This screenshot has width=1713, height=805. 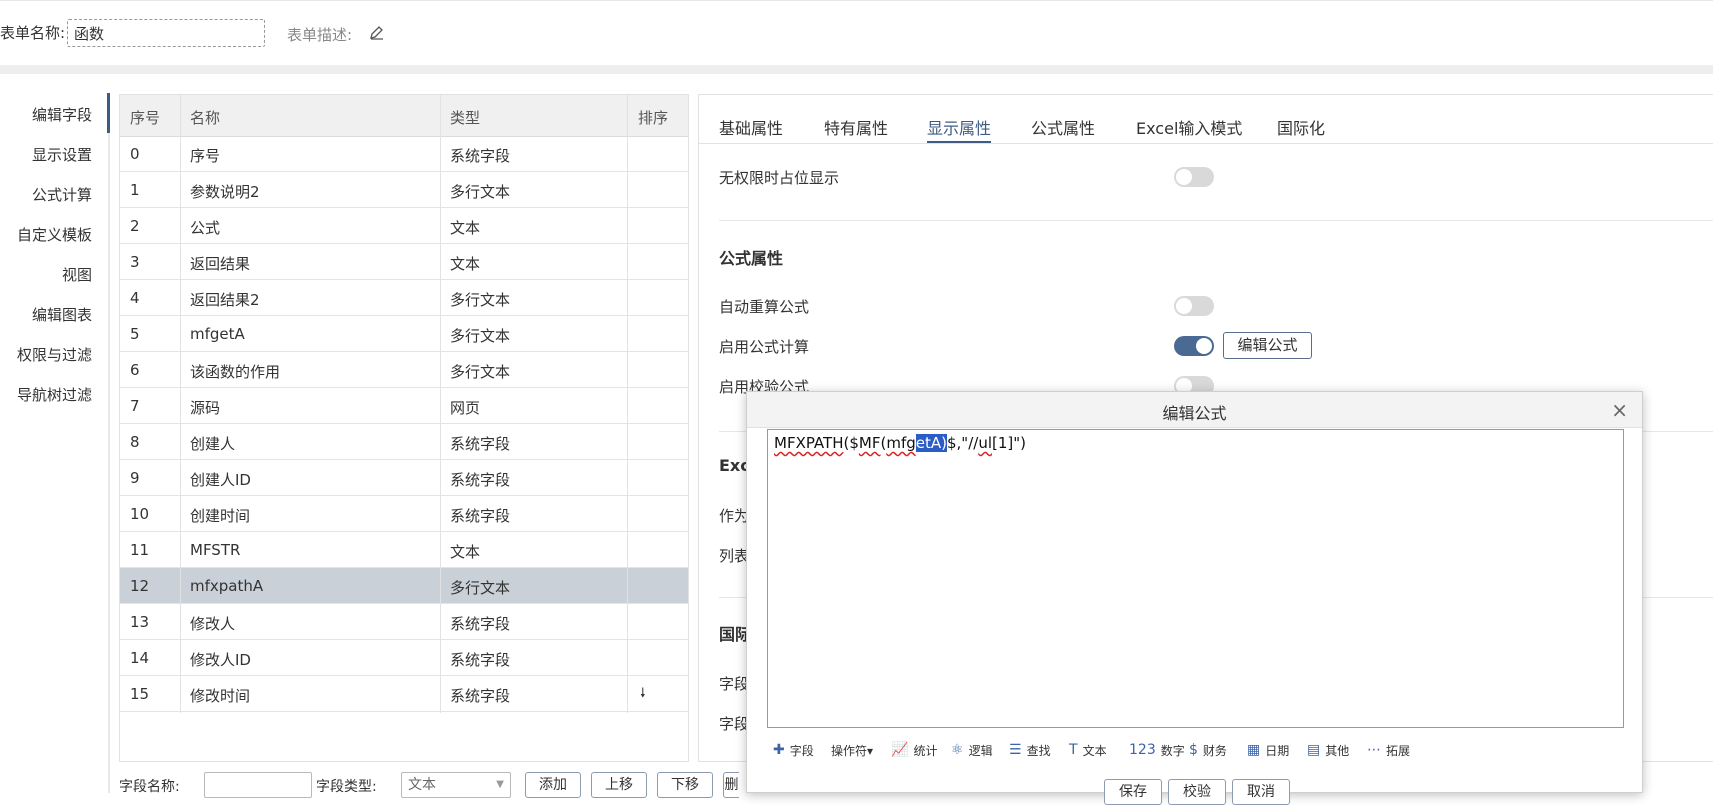 I want to click on delete-button: 删, so click(x=731, y=785).